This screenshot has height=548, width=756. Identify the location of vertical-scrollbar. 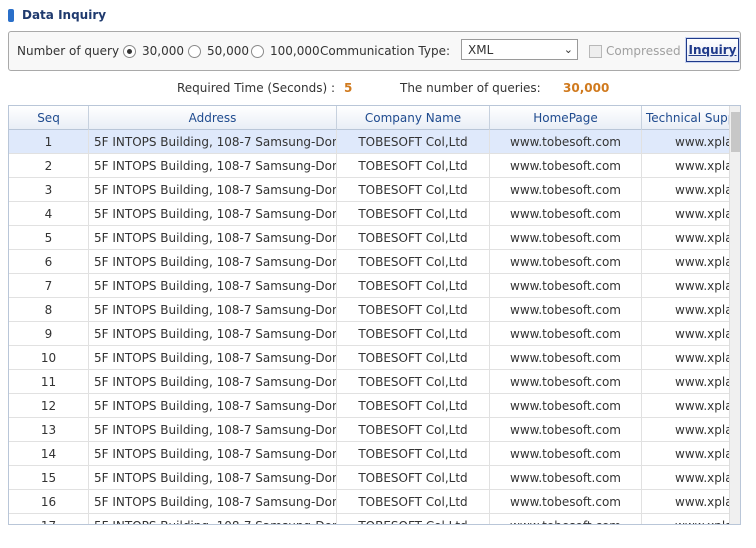
(734, 315).